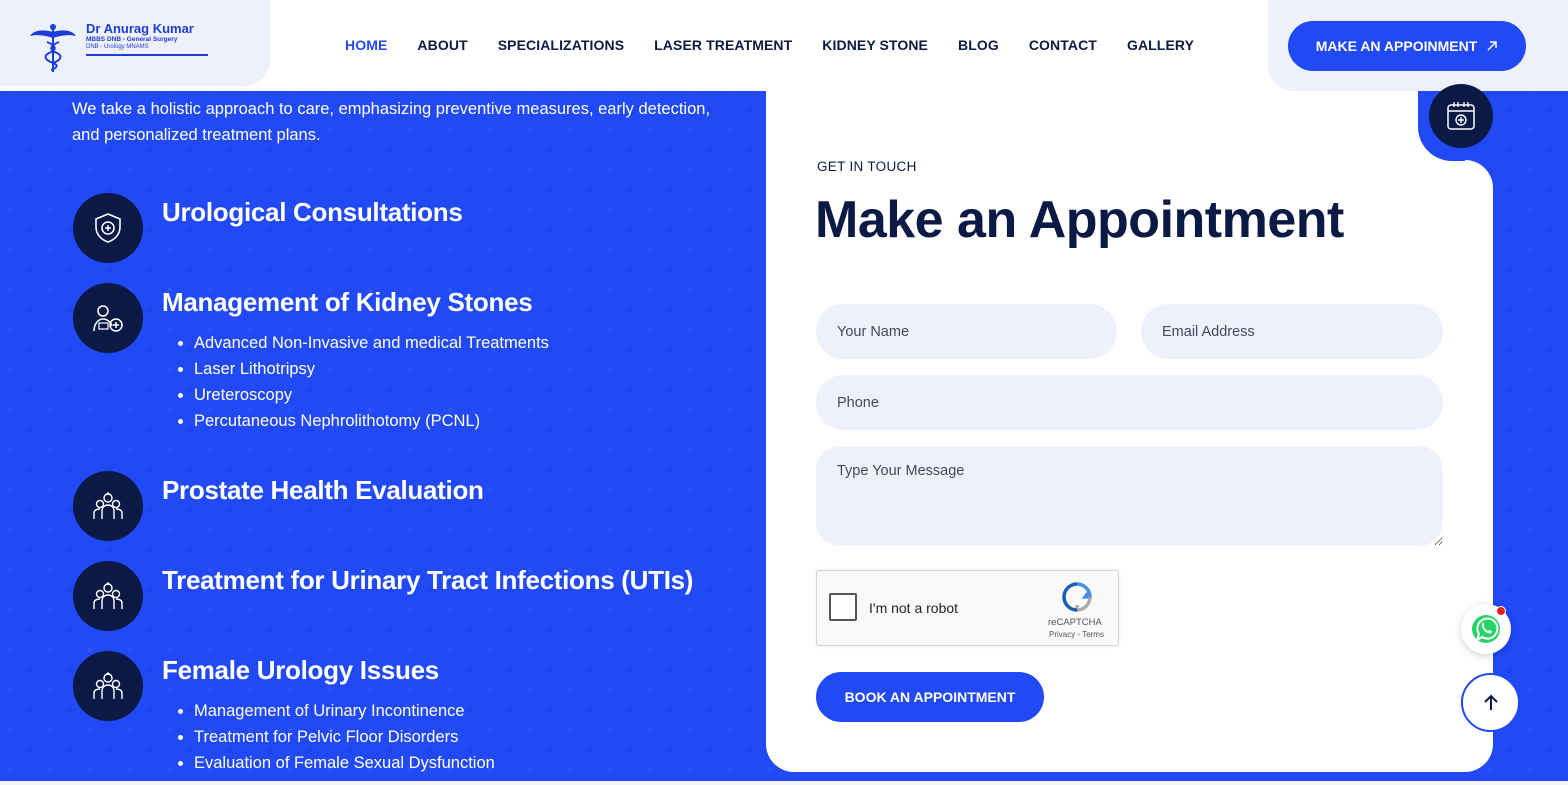 The image size is (1568, 785). What do you see at coordinates (1075, 622) in the screenshot?
I see `recaptcha-brand: reCAPTCHA` at bounding box center [1075, 622].